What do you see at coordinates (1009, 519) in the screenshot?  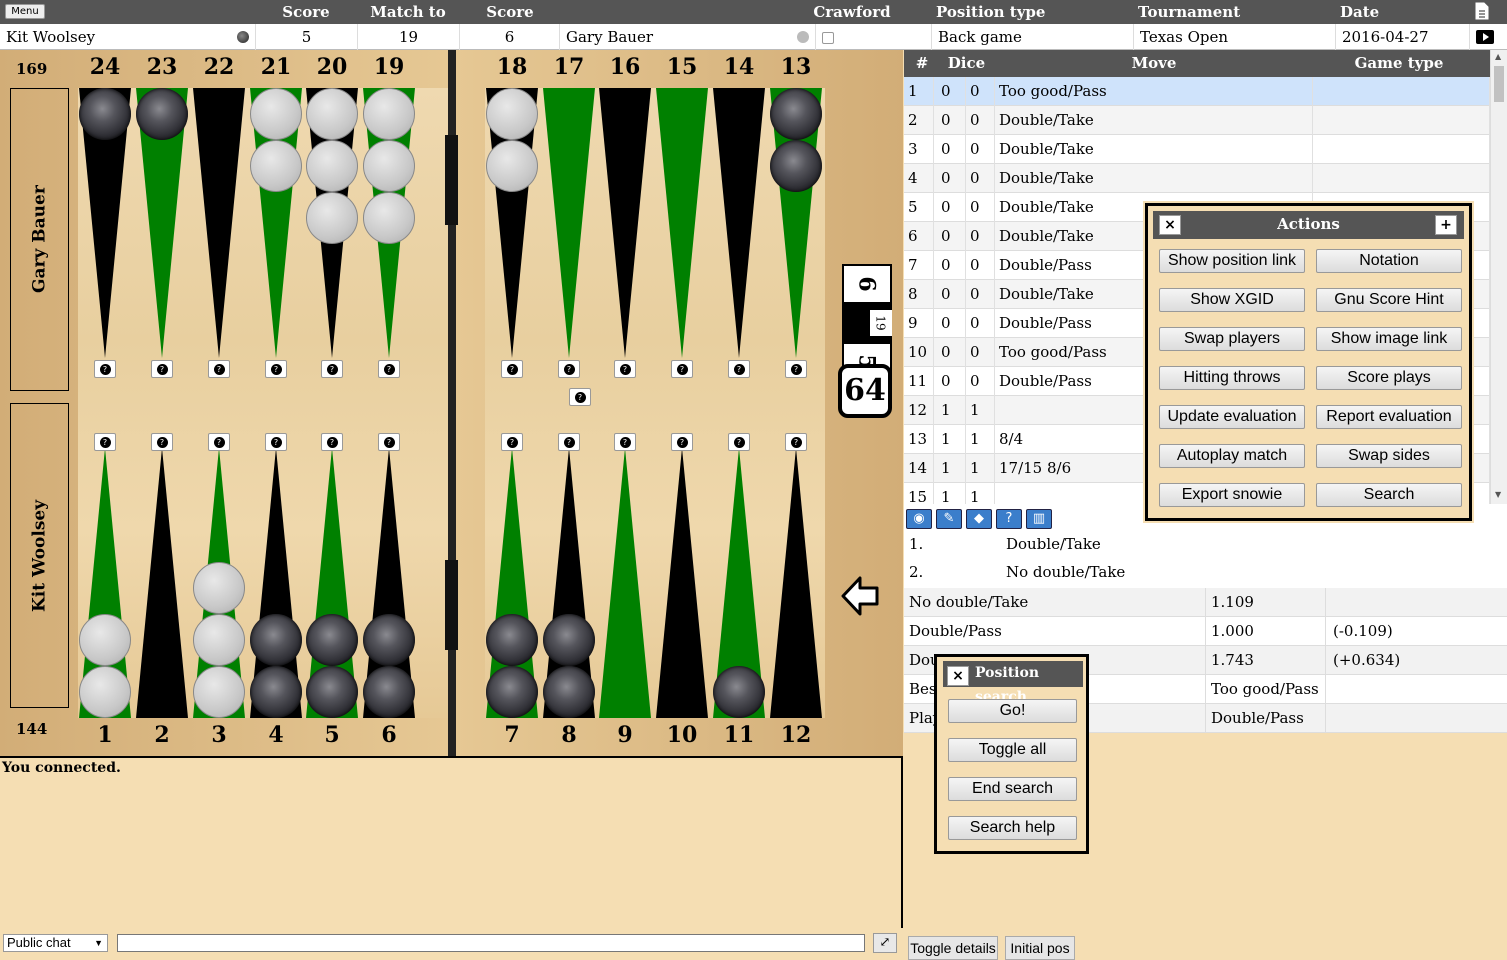 I see `help-icon: ?` at bounding box center [1009, 519].